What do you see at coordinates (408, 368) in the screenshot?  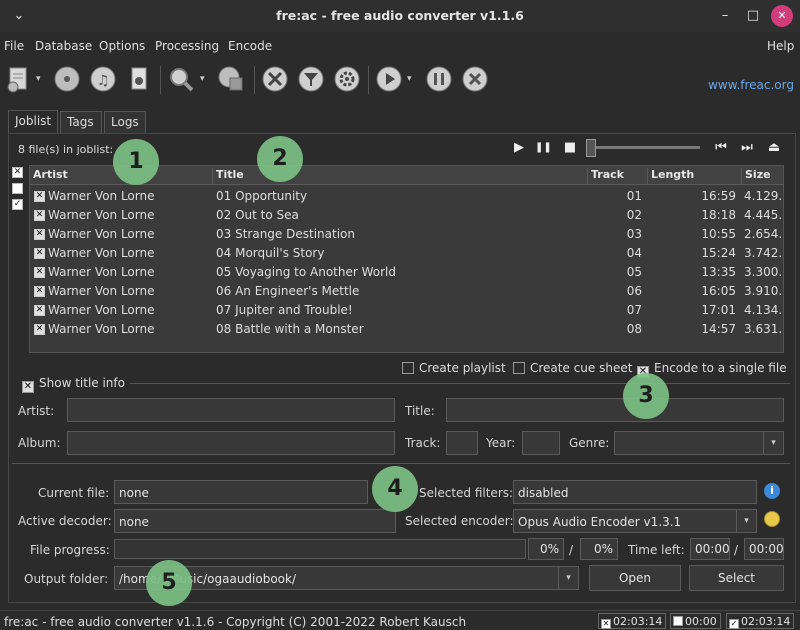 I see `create-playlist-checkbox` at bounding box center [408, 368].